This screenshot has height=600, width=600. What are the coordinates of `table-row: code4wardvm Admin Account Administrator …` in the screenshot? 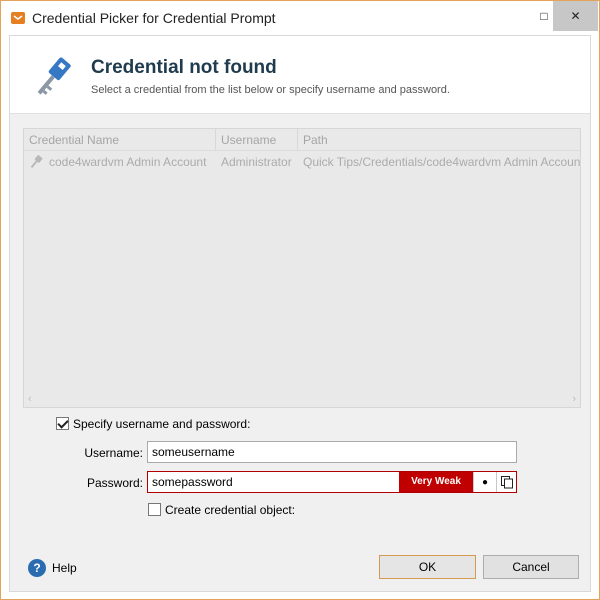 It's located at (302, 162).